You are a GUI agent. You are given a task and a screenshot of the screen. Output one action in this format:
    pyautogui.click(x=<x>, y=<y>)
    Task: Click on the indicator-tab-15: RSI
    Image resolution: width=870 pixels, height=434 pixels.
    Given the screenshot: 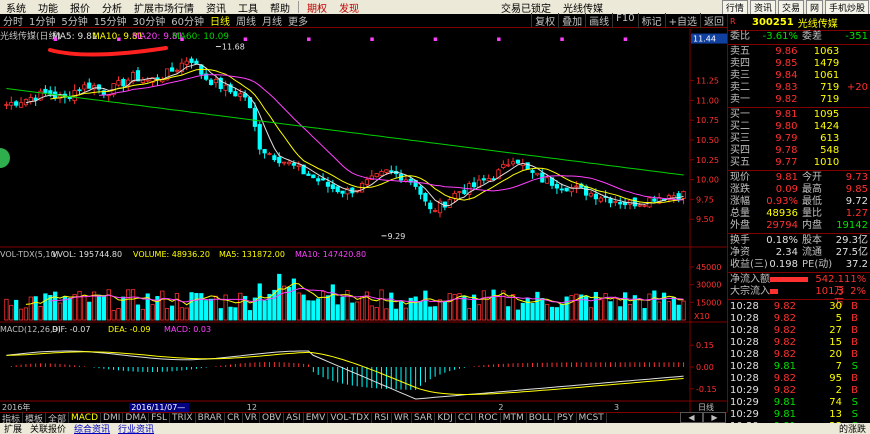 What is the action you would take?
    pyautogui.click(x=382, y=418)
    